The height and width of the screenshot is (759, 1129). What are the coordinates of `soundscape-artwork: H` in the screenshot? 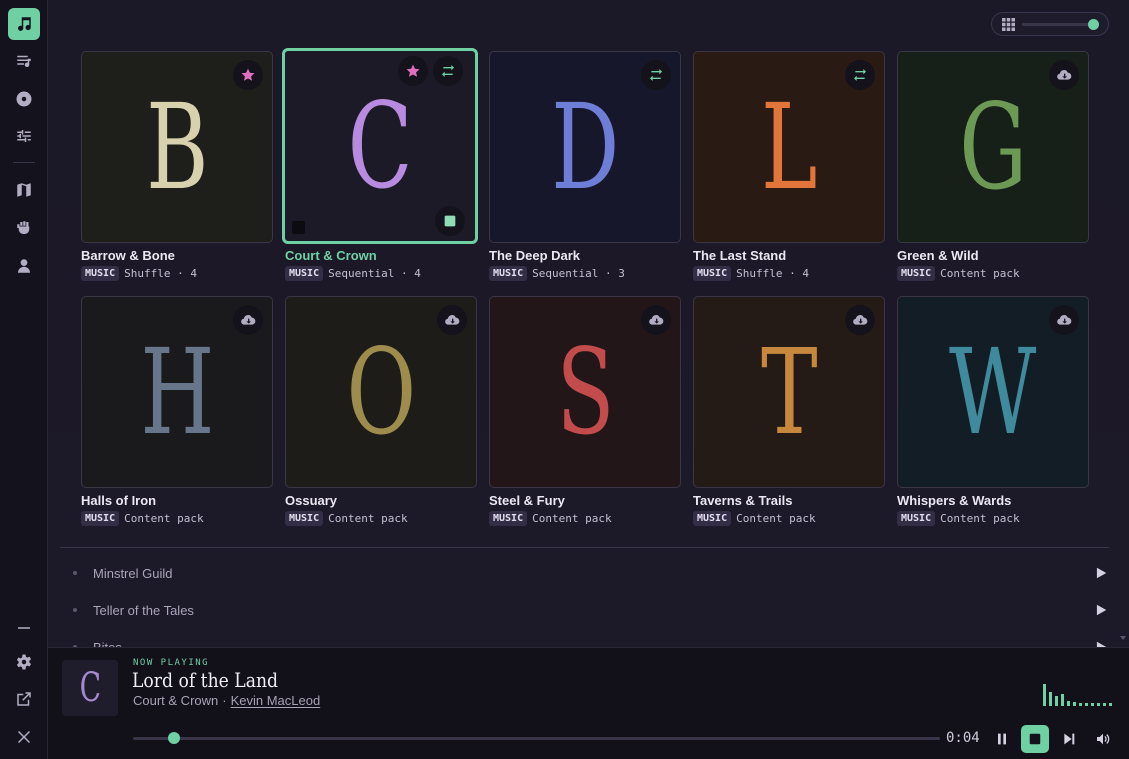 It's located at (177, 392).